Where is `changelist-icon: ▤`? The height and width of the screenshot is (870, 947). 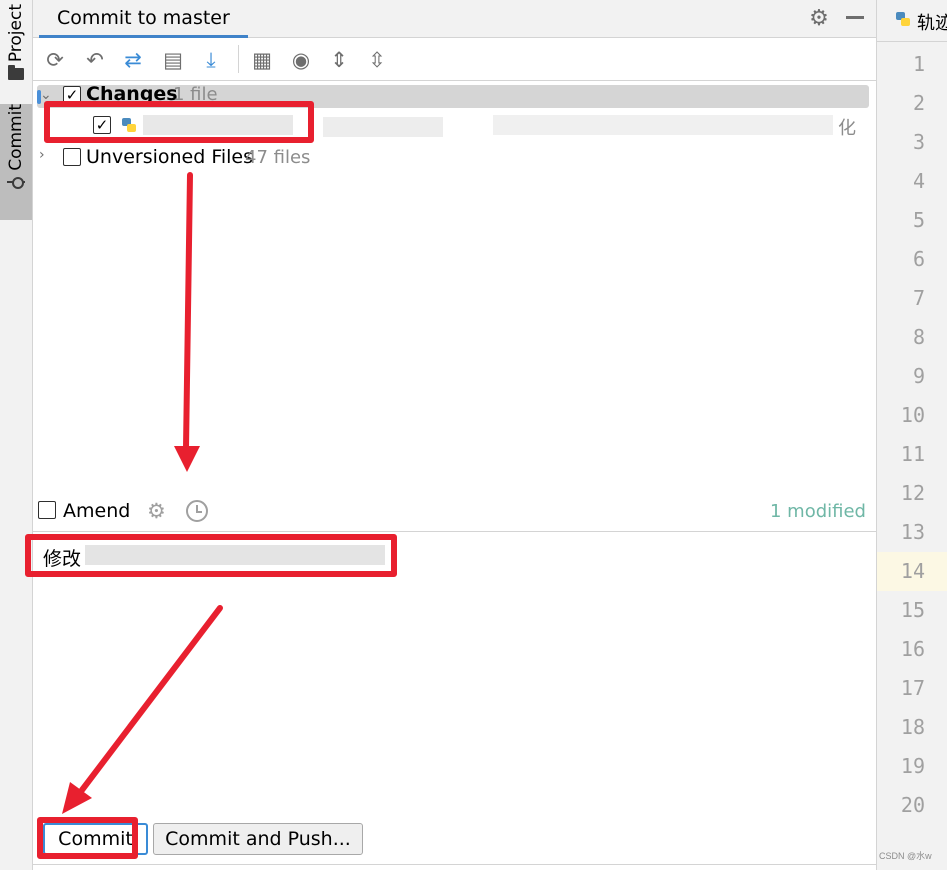 changelist-icon: ▤ is located at coordinates (173, 60).